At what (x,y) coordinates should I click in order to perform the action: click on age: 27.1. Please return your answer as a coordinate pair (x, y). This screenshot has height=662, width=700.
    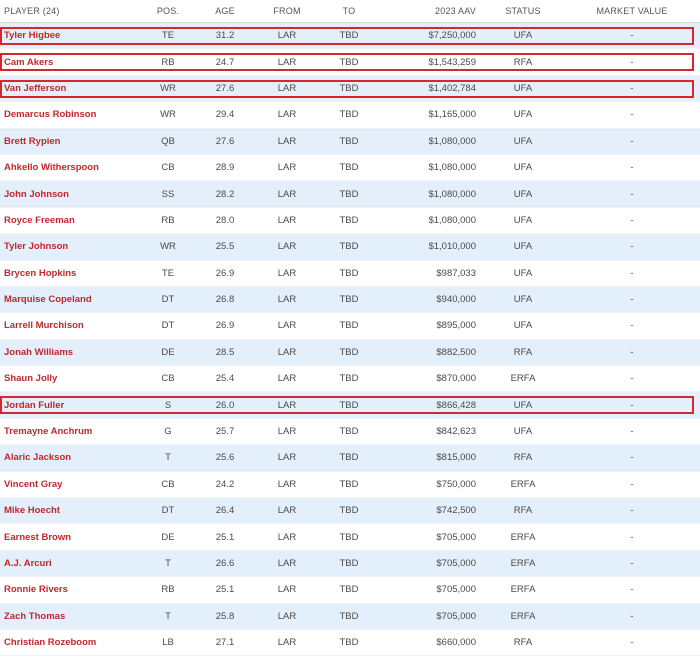
    Looking at the image, I should click on (225, 643).